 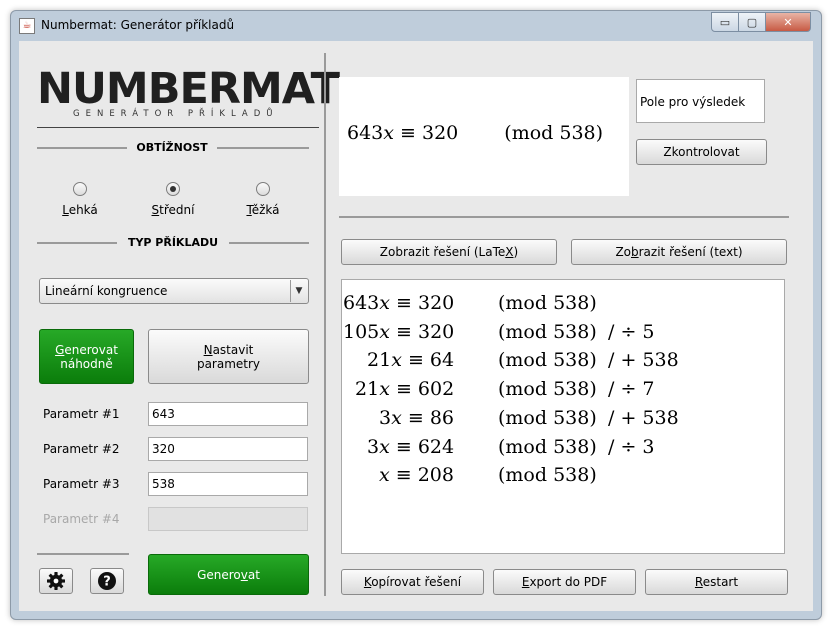 What do you see at coordinates (516, 252) in the screenshot?
I see `button-label: )` at bounding box center [516, 252].